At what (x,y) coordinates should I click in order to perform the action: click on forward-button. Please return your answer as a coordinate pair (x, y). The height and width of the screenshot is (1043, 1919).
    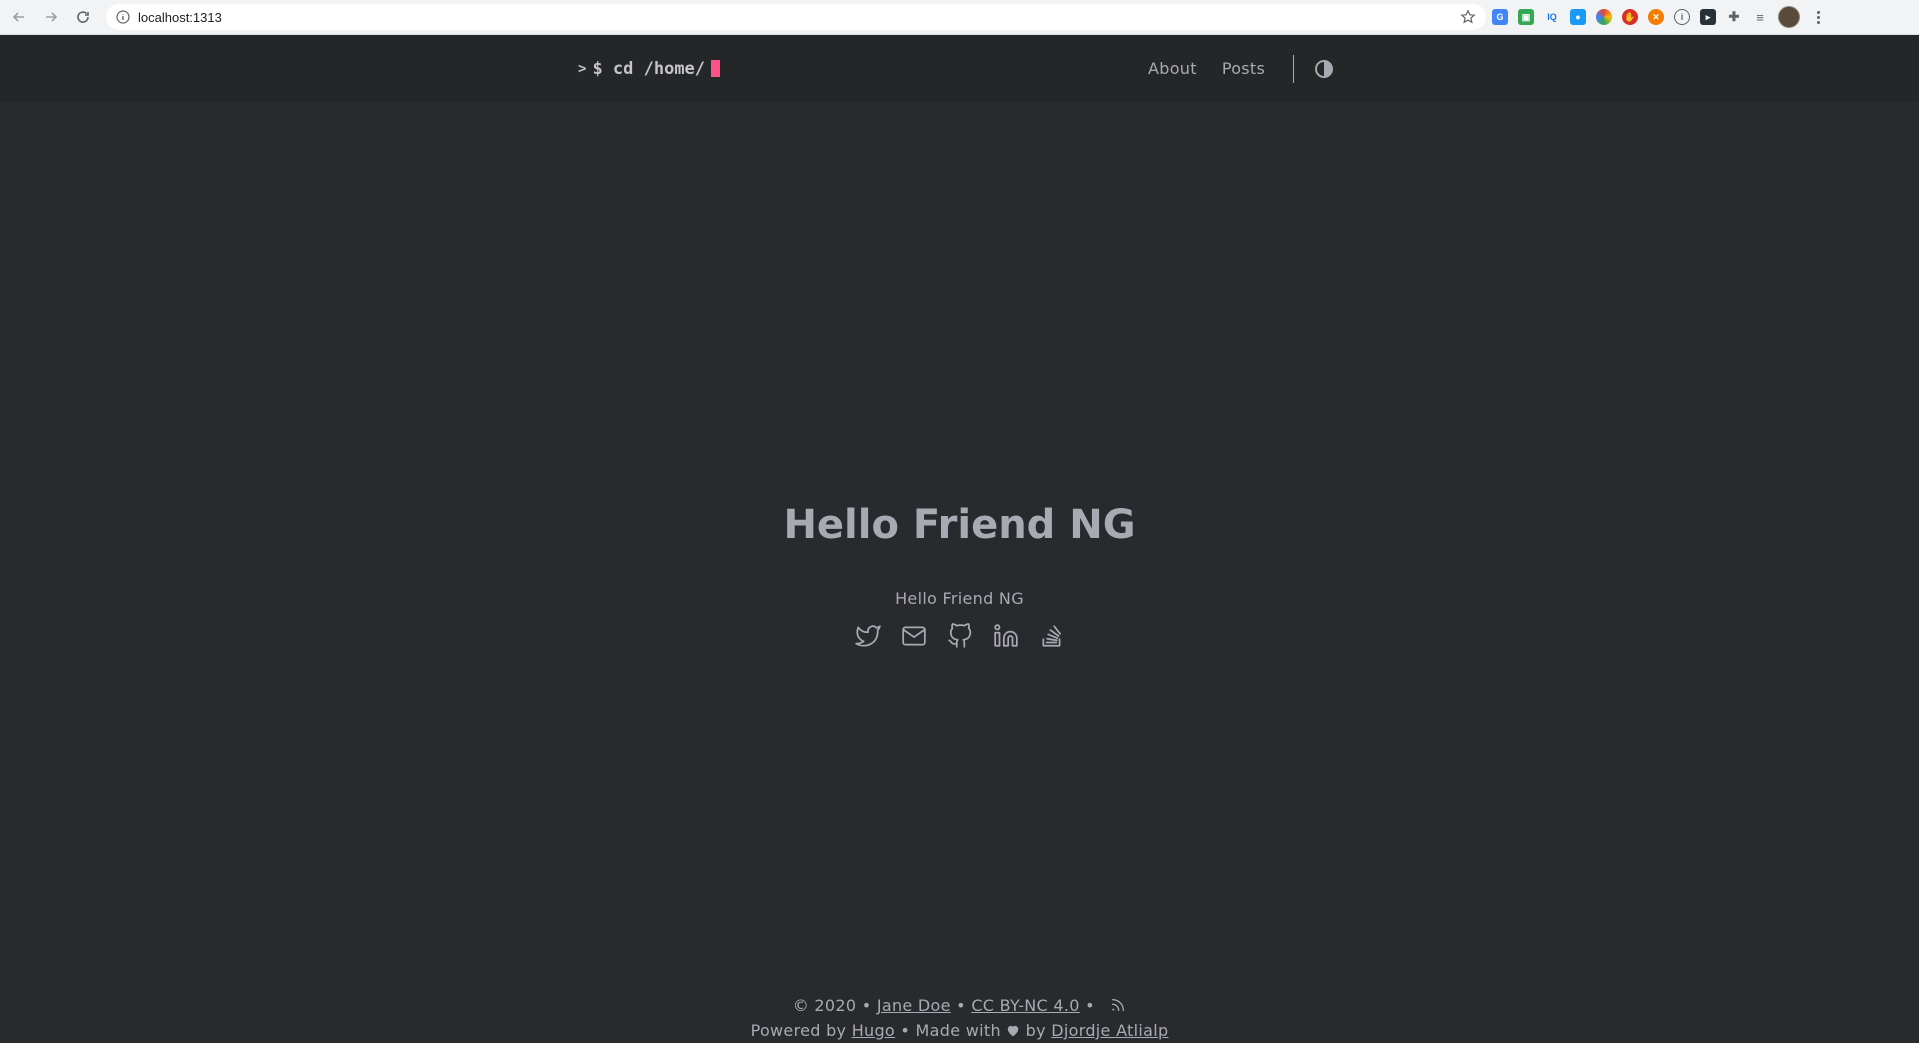
    Looking at the image, I should click on (51, 17).